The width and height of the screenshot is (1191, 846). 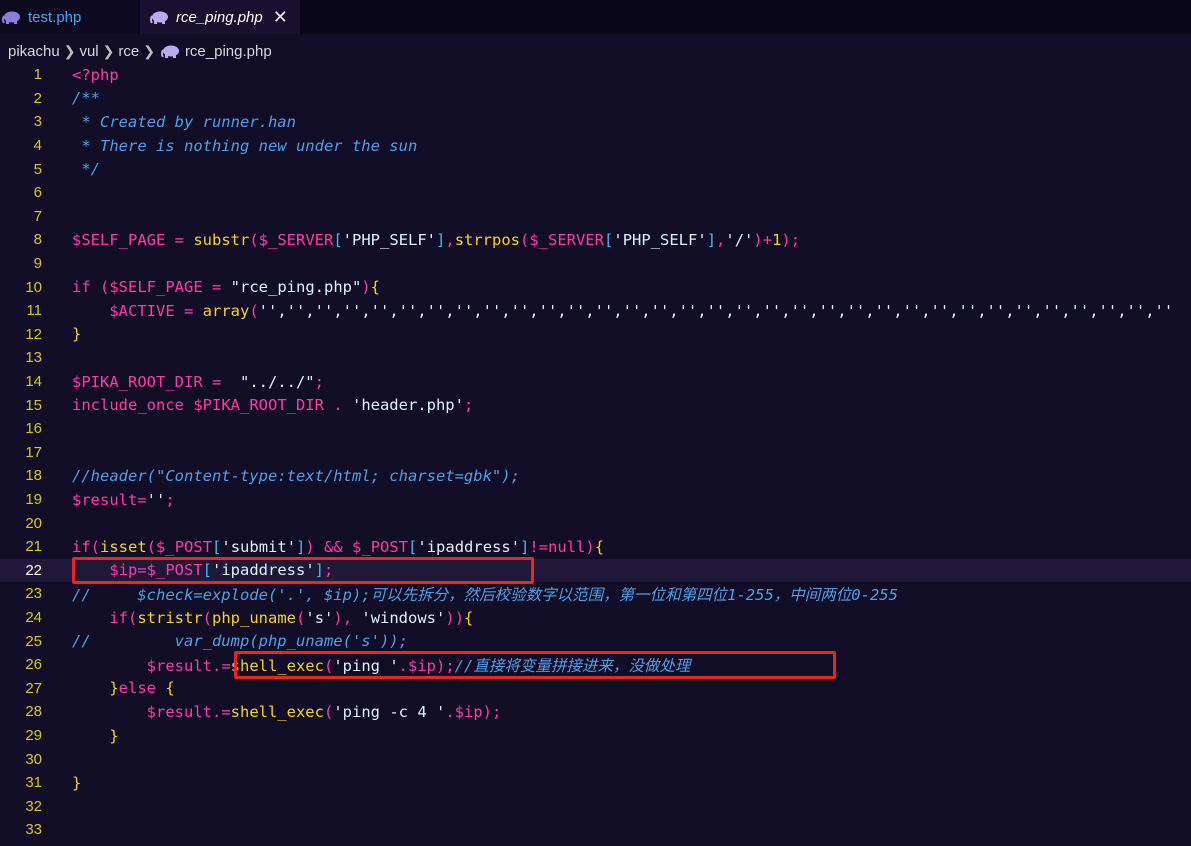 What do you see at coordinates (324, 711) in the screenshot?
I see `code-text: $result.=shell_exec('ping -c 4 '.$ip);` at bounding box center [324, 711].